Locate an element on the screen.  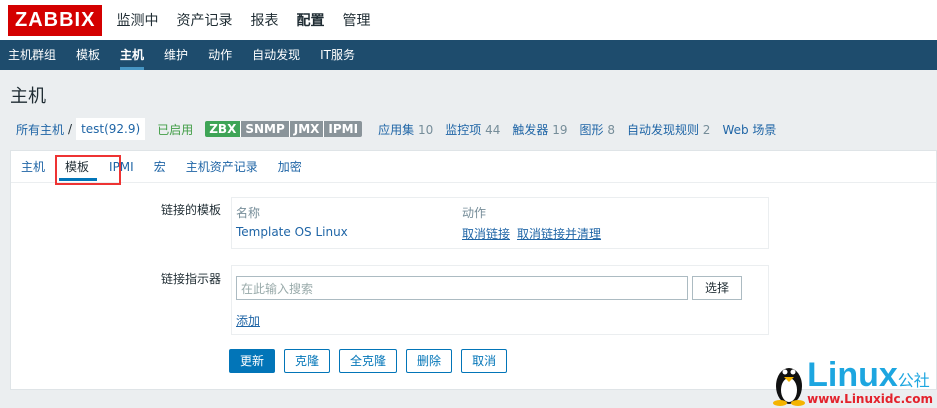
unlink-link: 取消链接 is located at coordinates (486, 233).